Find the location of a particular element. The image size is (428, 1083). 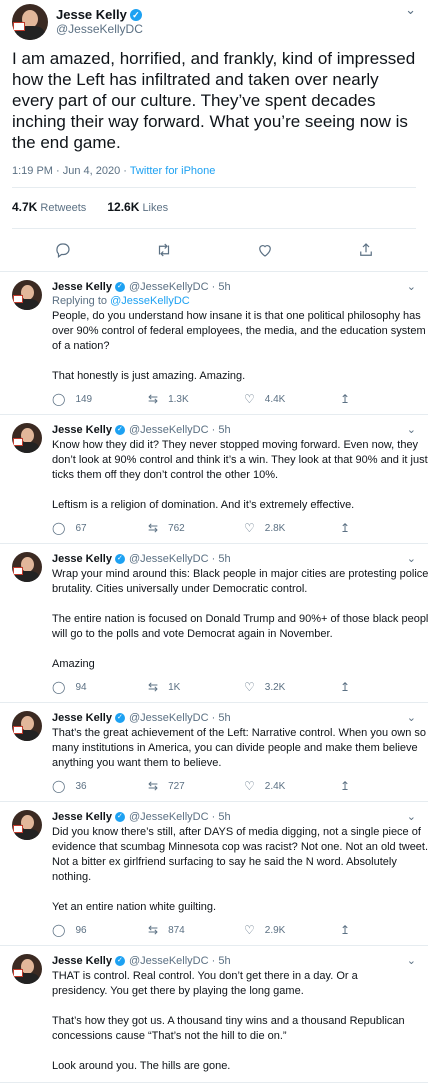

main-action-bar is located at coordinates (214, 250).